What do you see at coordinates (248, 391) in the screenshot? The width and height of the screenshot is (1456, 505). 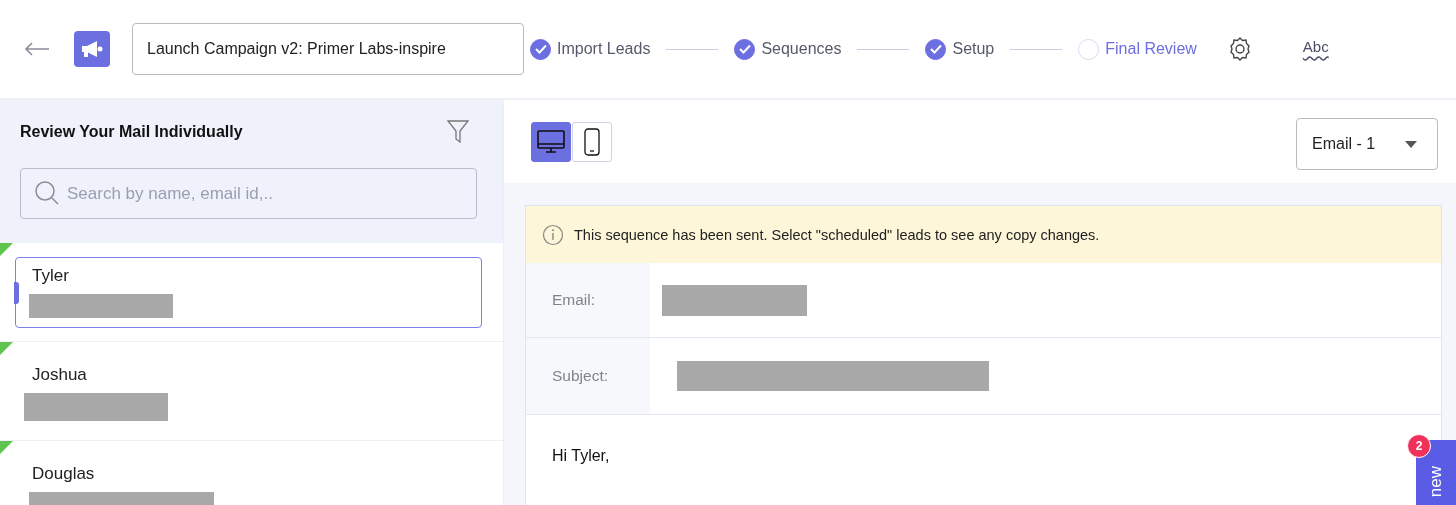 I see `lead-item: Joshua` at bounding box center [248, 391].